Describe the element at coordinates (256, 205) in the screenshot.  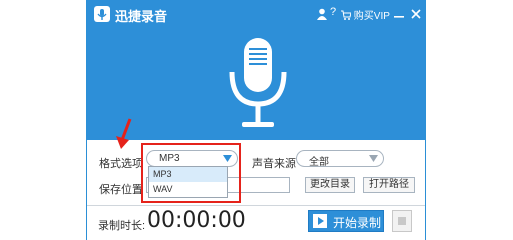
I see `footer-divider` at that location.